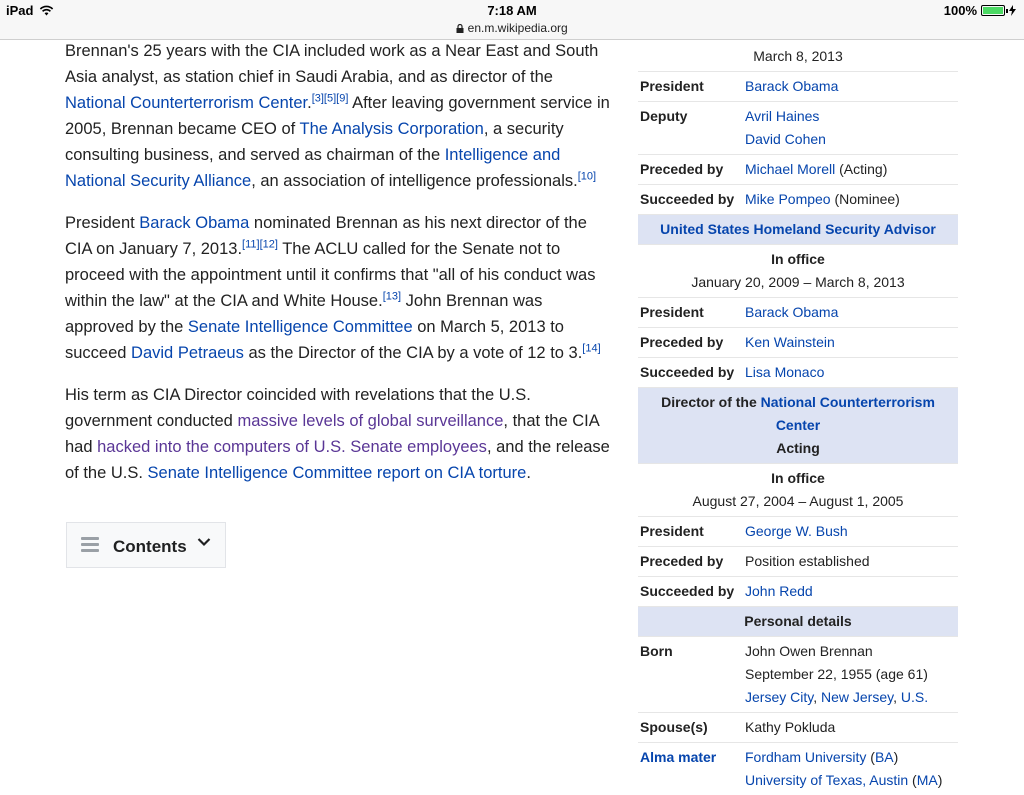  I want to click on row-label: Deputy, so click(664, 116).